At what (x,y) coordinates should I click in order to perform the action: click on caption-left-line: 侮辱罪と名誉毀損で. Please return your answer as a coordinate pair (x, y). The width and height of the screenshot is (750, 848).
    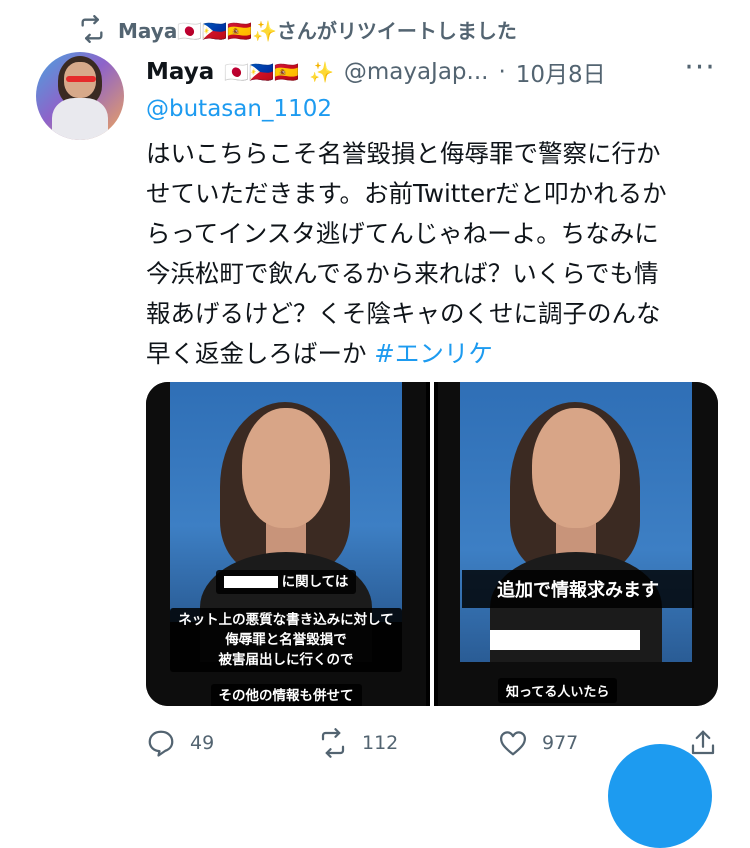
    Looking at the image, I should click on (286, 640).